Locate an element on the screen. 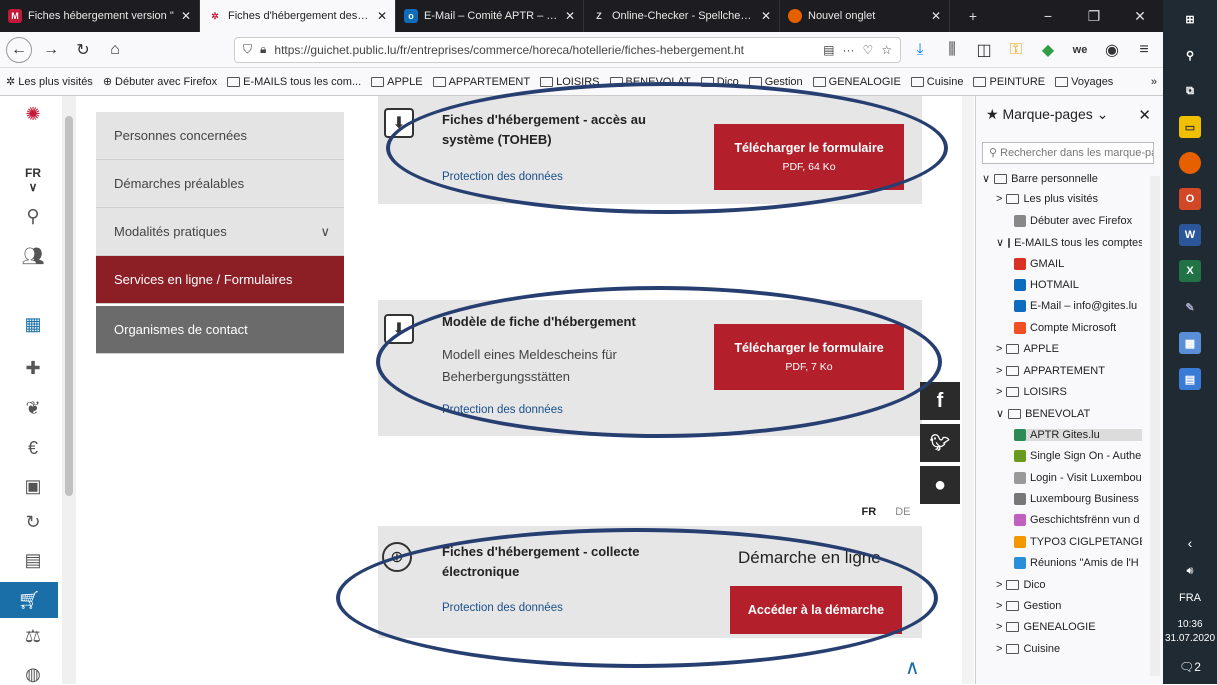 The image size is (1217, 685). lang-fr: FR is located at coordinates (869, 512).